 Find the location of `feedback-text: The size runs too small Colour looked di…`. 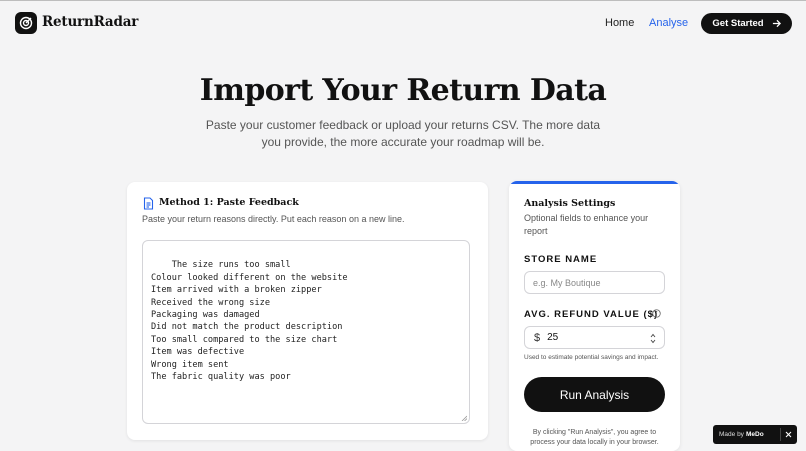

feedback-text: The size runs too small Colour looked di… is located at coordinates (249, 321).